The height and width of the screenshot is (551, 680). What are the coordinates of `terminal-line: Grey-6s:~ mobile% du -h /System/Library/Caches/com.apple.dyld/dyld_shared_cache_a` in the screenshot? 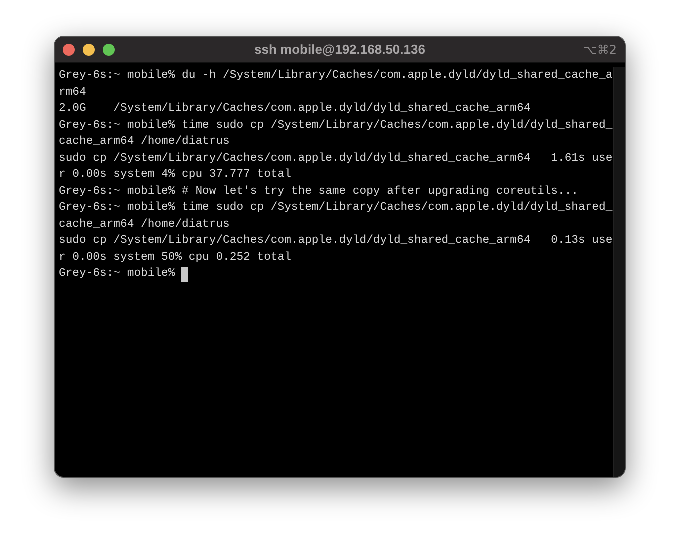 It's located at (336, 76).